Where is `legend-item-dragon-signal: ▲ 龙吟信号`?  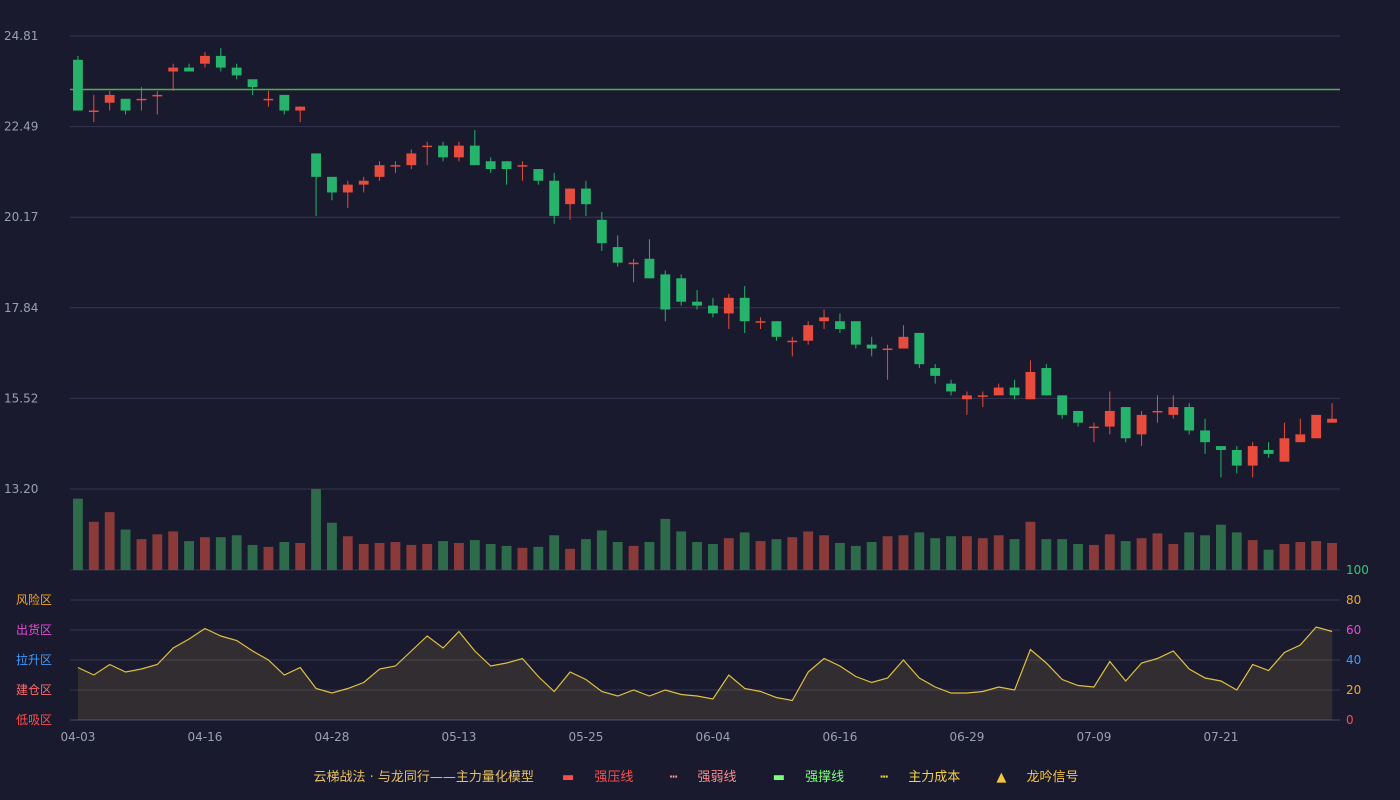 legend-item-dragon-signal: ▲ 龙吟信号 is located at coordinates (1037, 777).